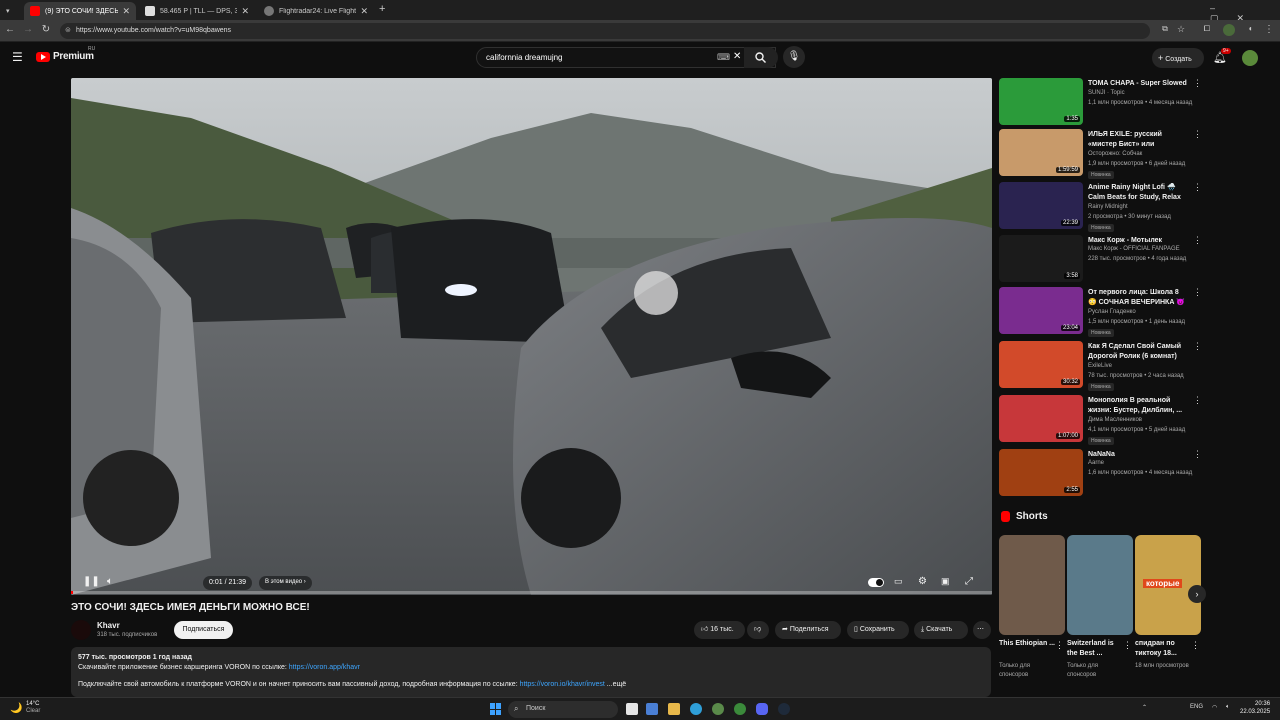  Describe the element at coordinates (808, 630) in the screenshot. I see `share-button: ➦ Поделиться` at that location.